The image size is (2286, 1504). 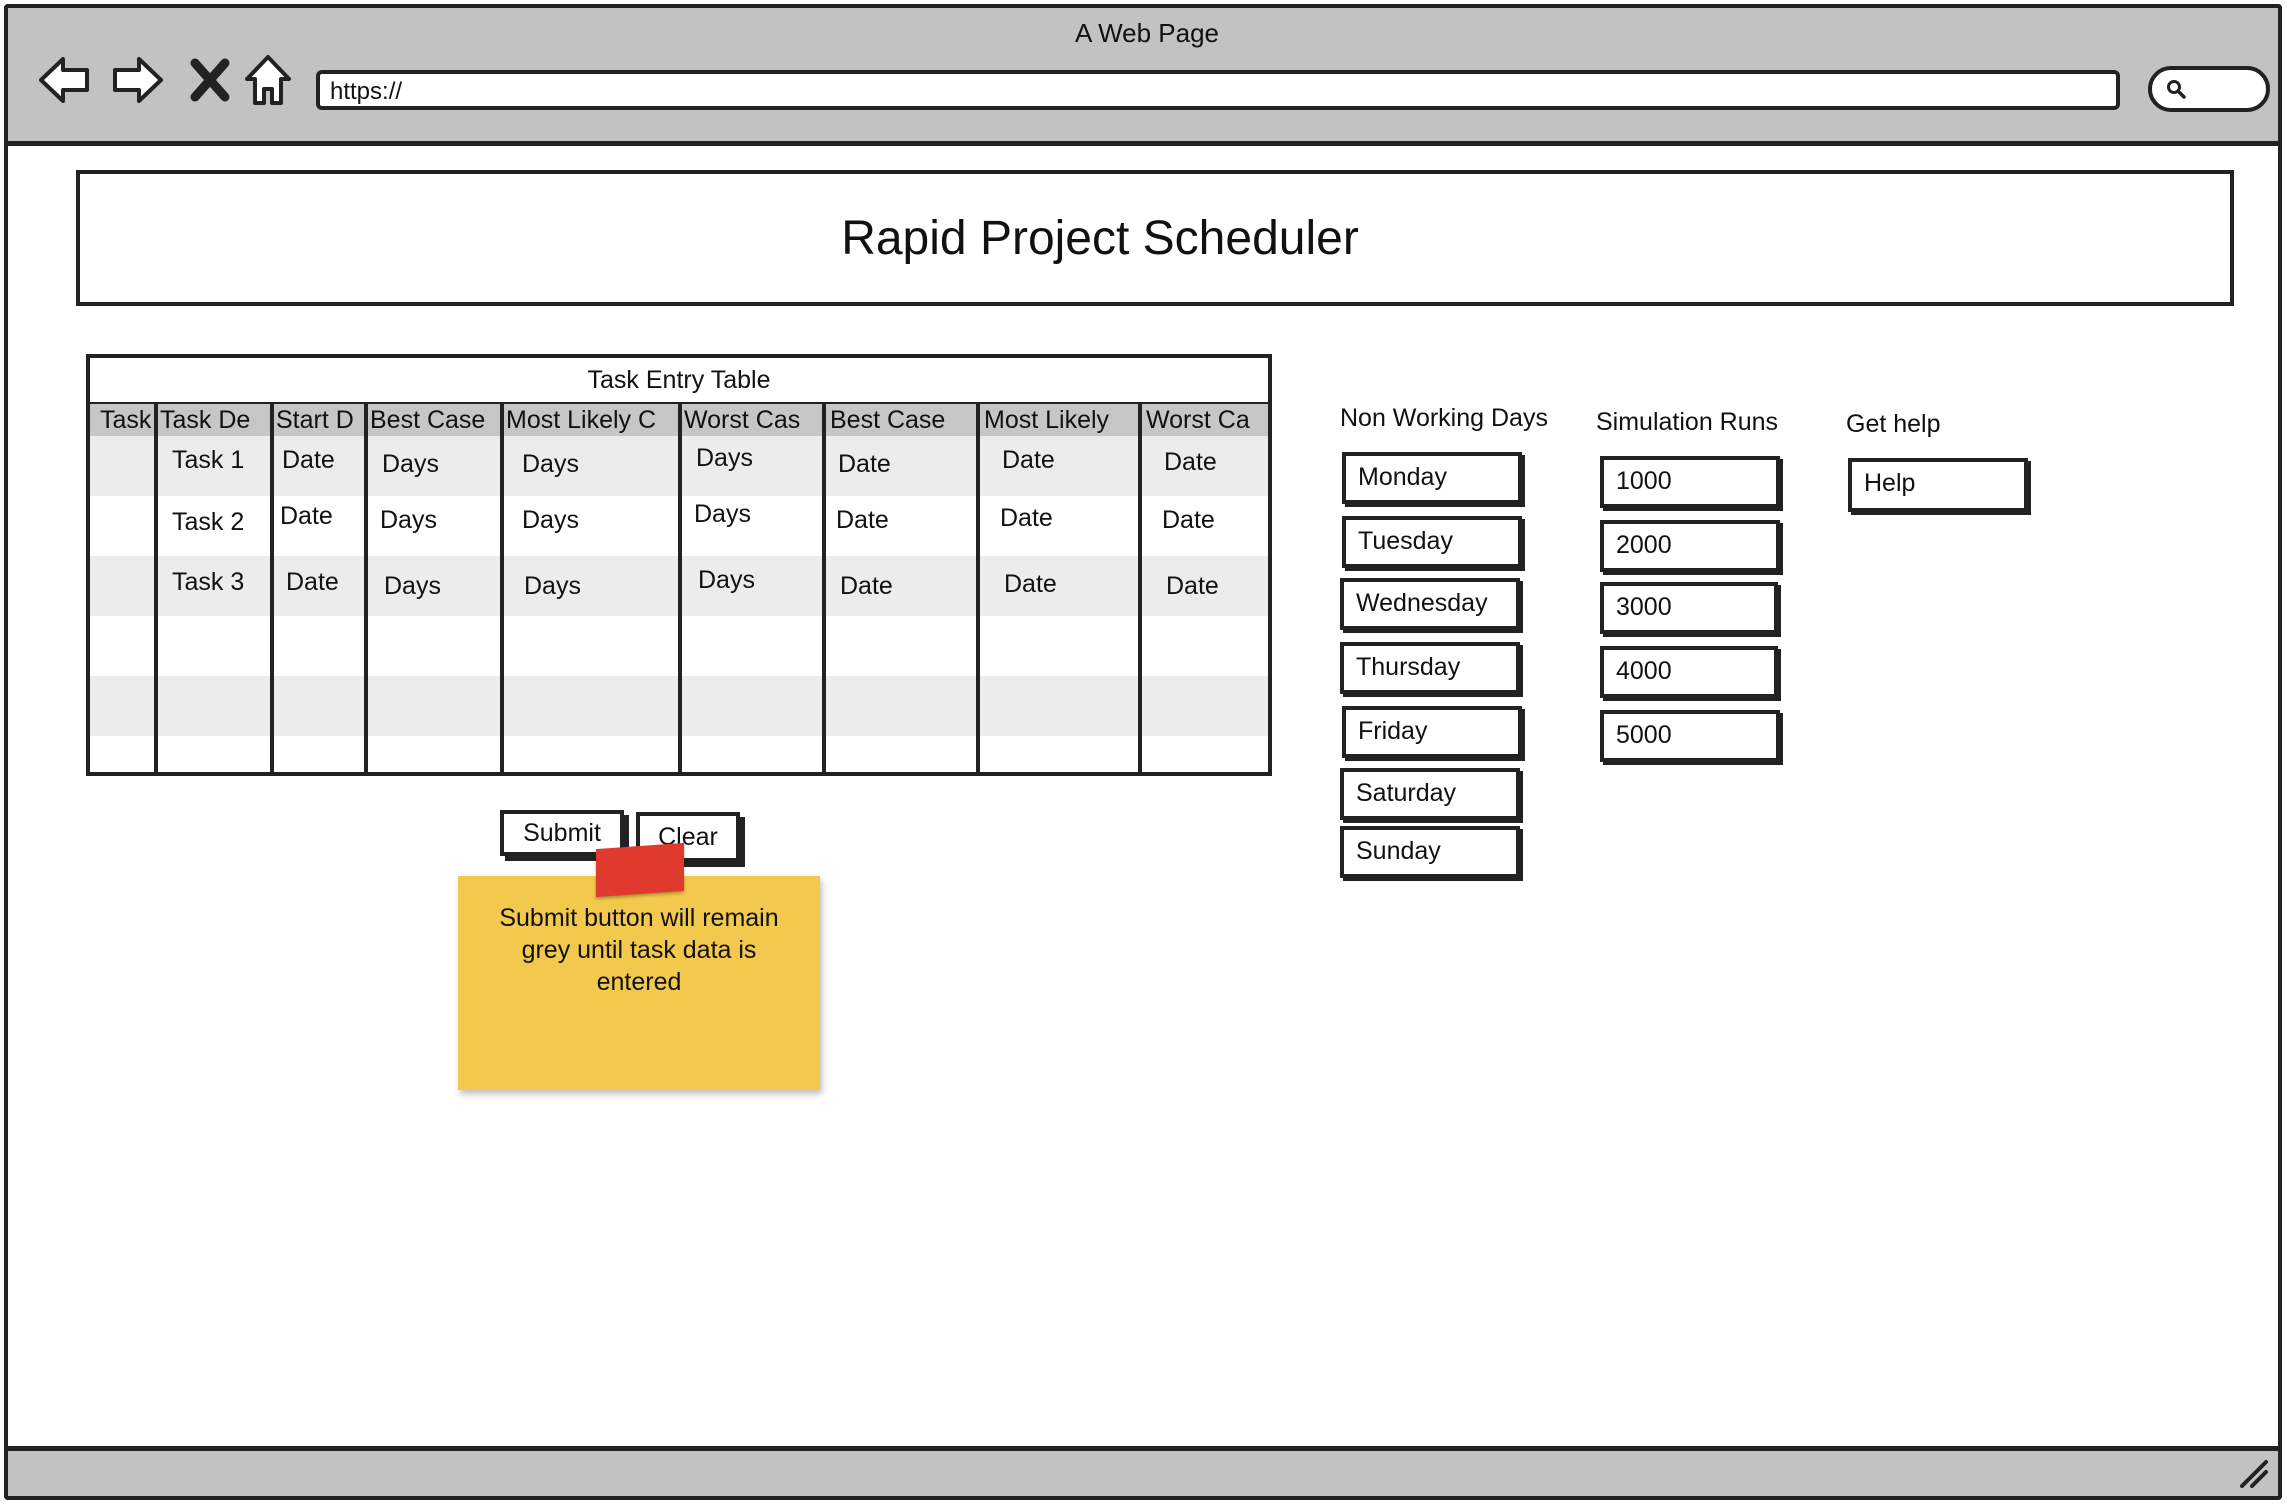 I want to click on column-header-best-case-days: Best Case, so click(x=428, y=420).